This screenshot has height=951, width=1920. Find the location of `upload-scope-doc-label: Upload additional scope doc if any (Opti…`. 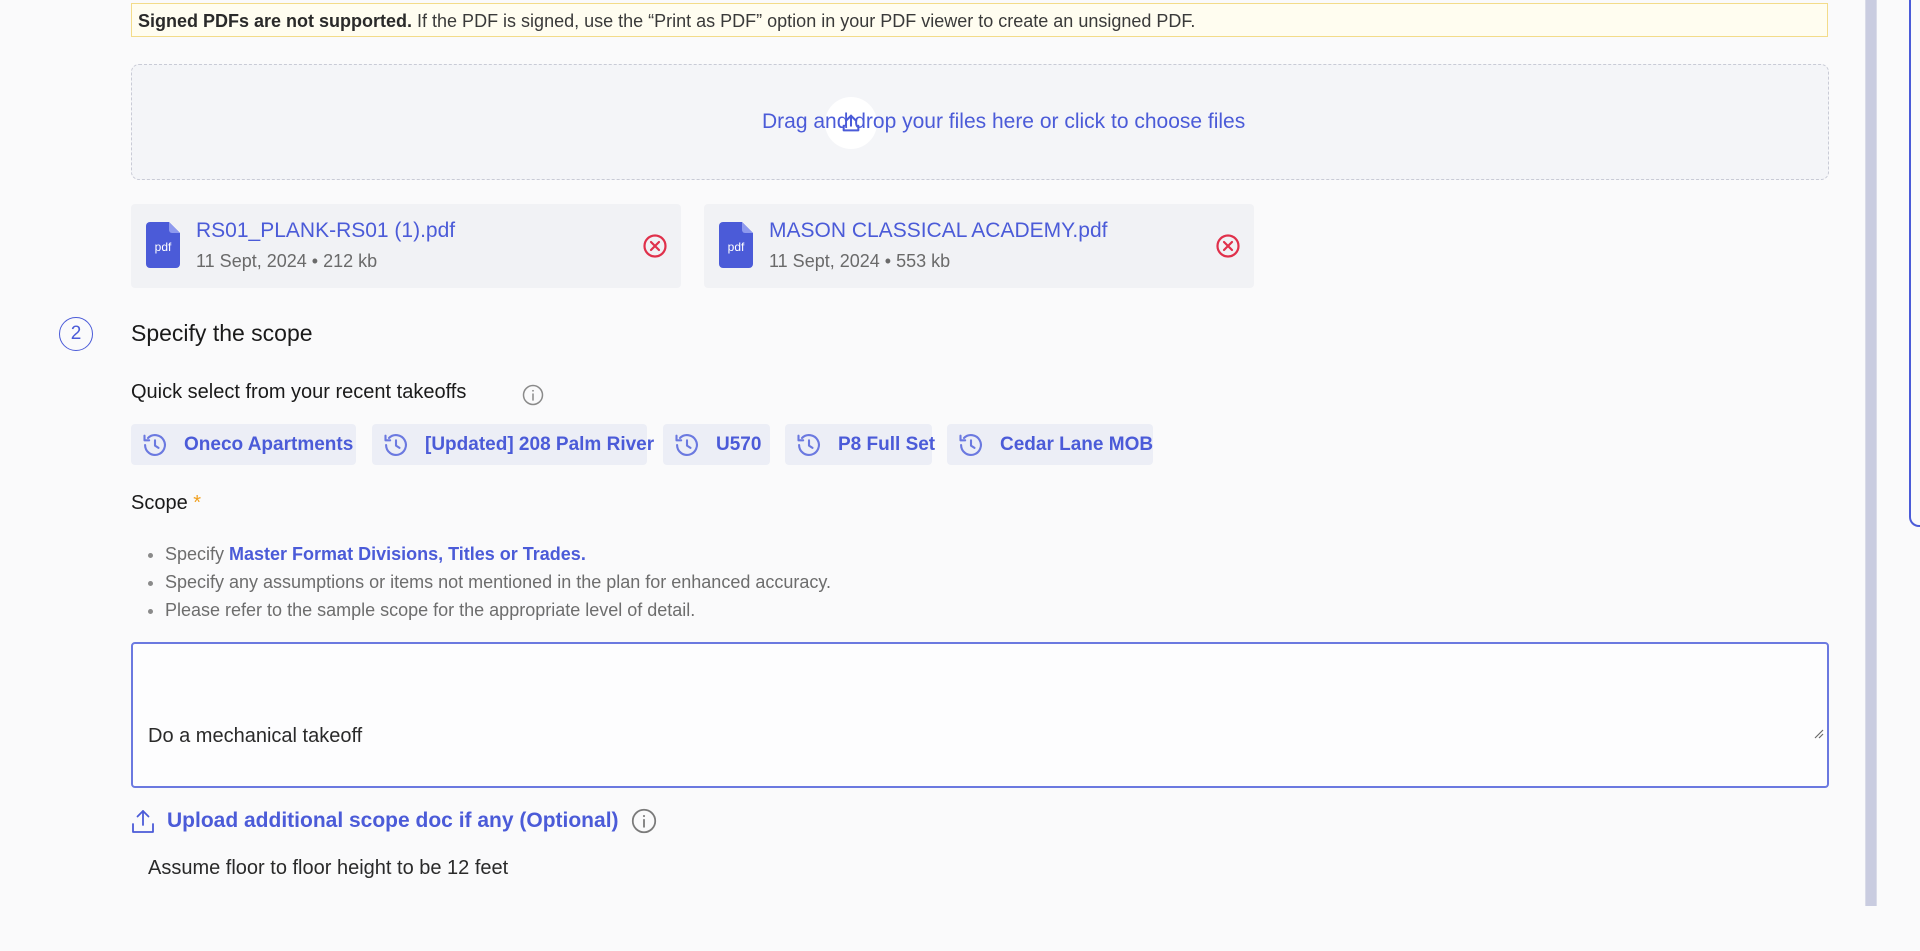

upload-scope-doc-label: Upload additional scope doc if any (Opti… is located at coordinates (393, 820).